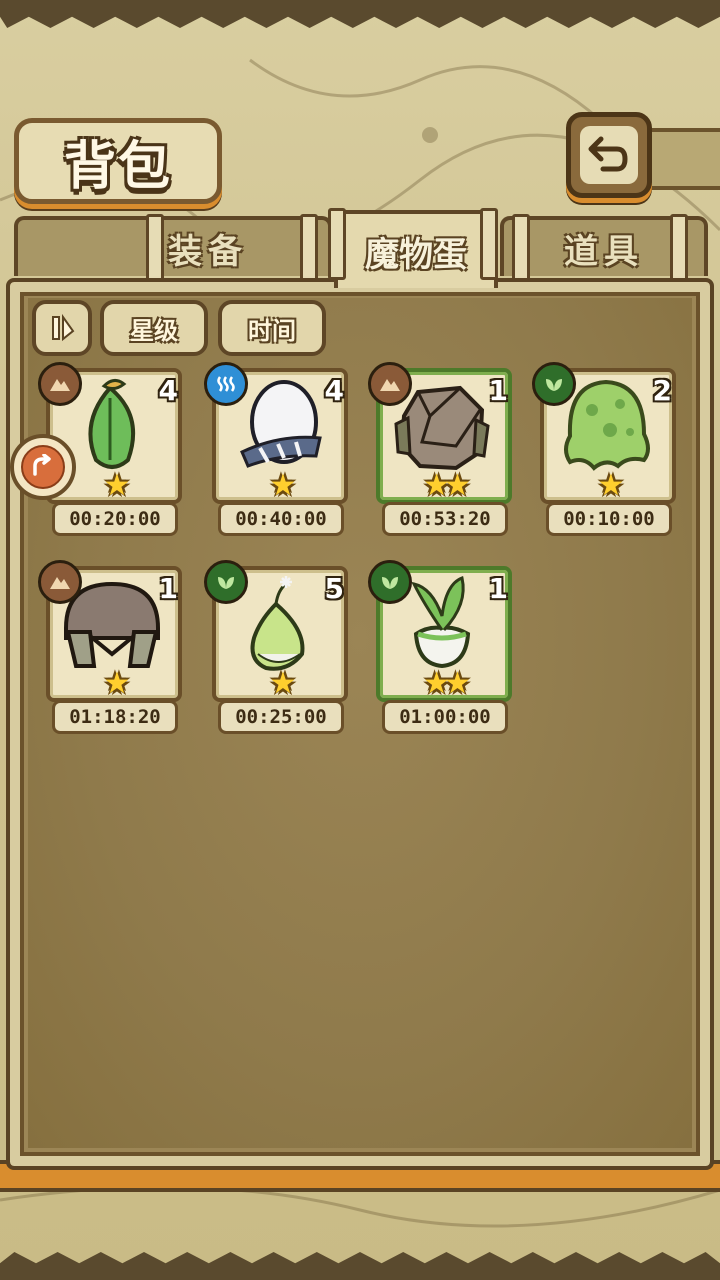 The width and height of the screenshot is (720, 1280). I want to click on egg-card: 4 ★ 00:40:00, so click(276, 449).